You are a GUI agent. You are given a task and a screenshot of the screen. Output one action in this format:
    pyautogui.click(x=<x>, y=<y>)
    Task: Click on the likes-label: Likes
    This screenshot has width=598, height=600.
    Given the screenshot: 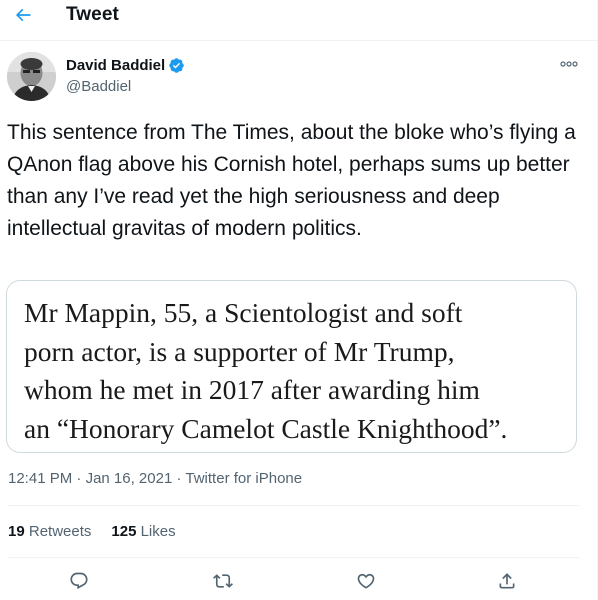 What is the action you would take?
    pyautogui.click(x=158, y=531)
    